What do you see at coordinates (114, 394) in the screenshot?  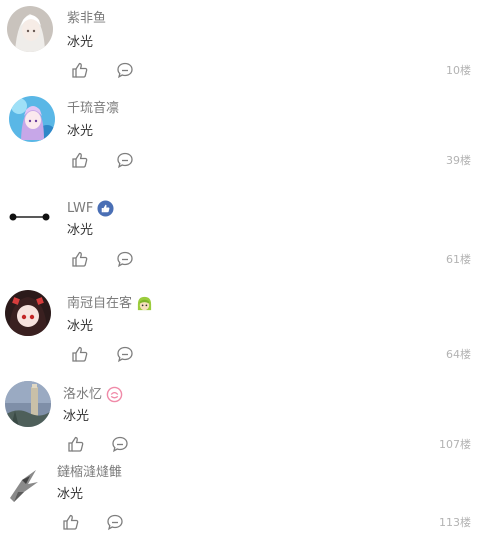 I see `pink-smile-badge-icon` at bounding box center [114, 394].